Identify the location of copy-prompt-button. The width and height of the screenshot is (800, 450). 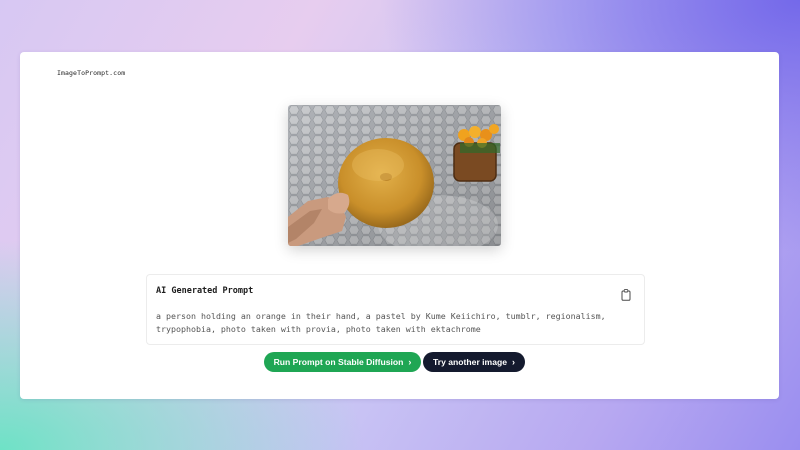
(626, 295).